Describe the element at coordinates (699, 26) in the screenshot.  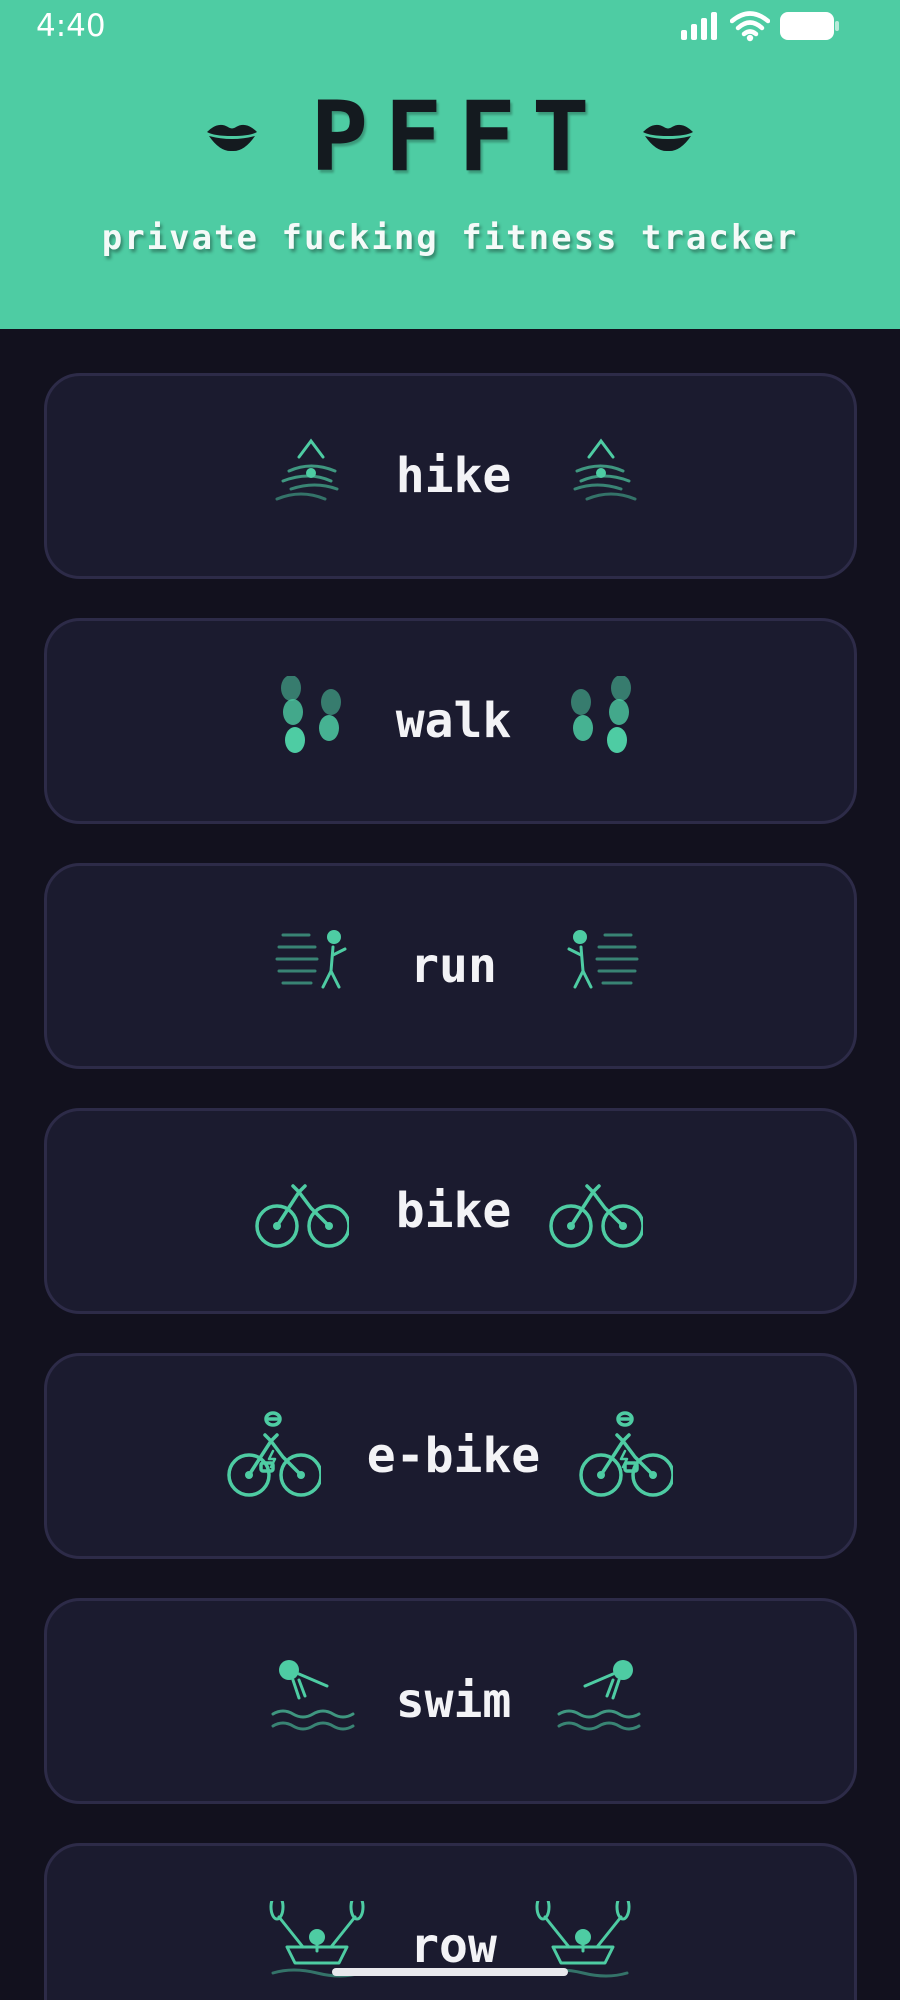
I see `signal-icon` at that location.